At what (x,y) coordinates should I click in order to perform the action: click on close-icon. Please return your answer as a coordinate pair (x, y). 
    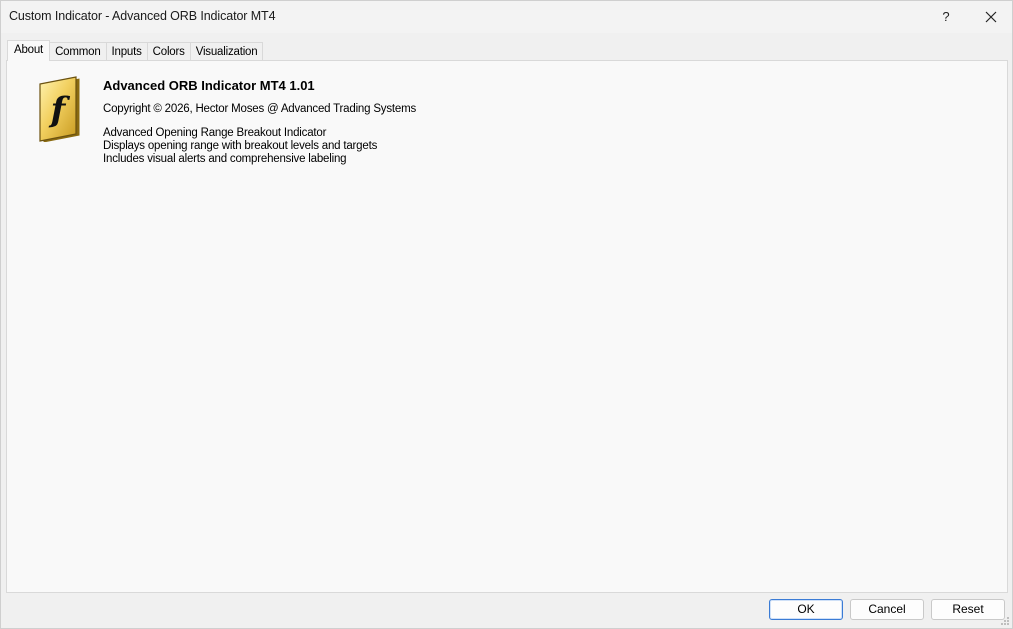
    Looking at the image, I should click on (991, 17).